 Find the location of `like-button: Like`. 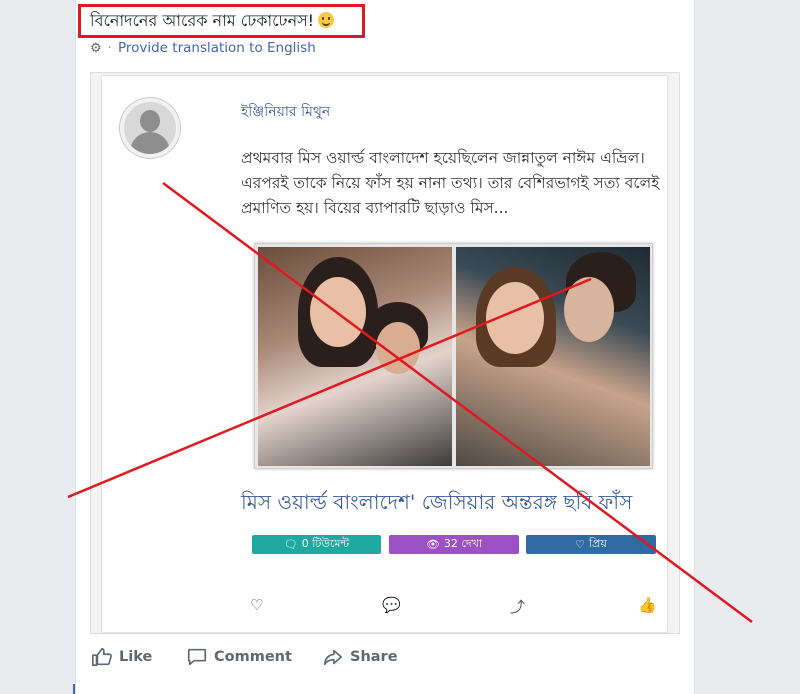

like-button: Like is located at coordinates (121, 657).